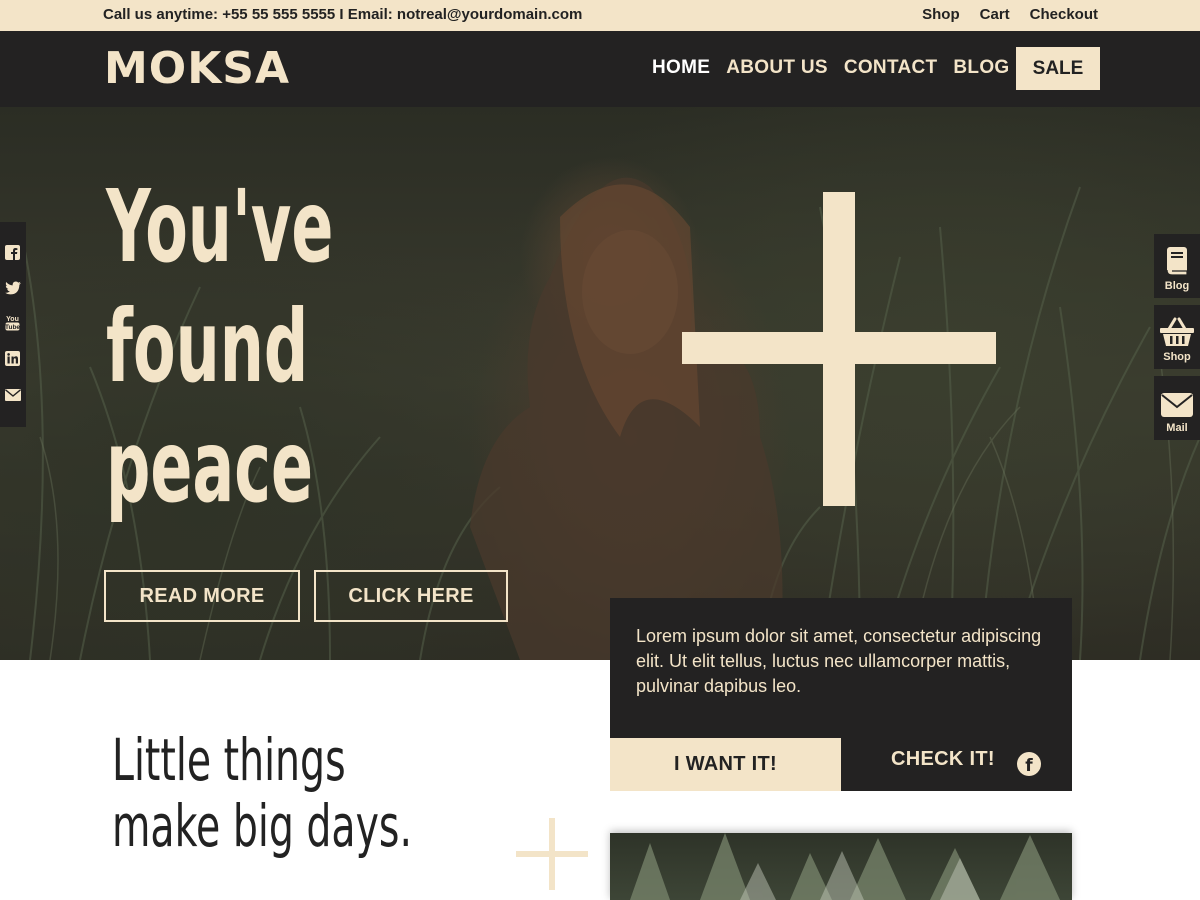 Image resolution: width=1200 pixels, height=900 pixels. Describe the element at coordinates (943, 759) in the screenshot. I see `check-it-button: CHECK IT!` at that location.